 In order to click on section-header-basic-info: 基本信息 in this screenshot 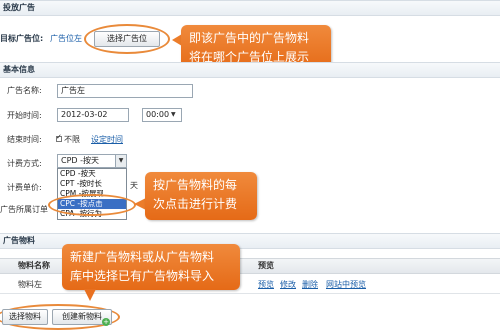, I will do `click(250, 70)`.